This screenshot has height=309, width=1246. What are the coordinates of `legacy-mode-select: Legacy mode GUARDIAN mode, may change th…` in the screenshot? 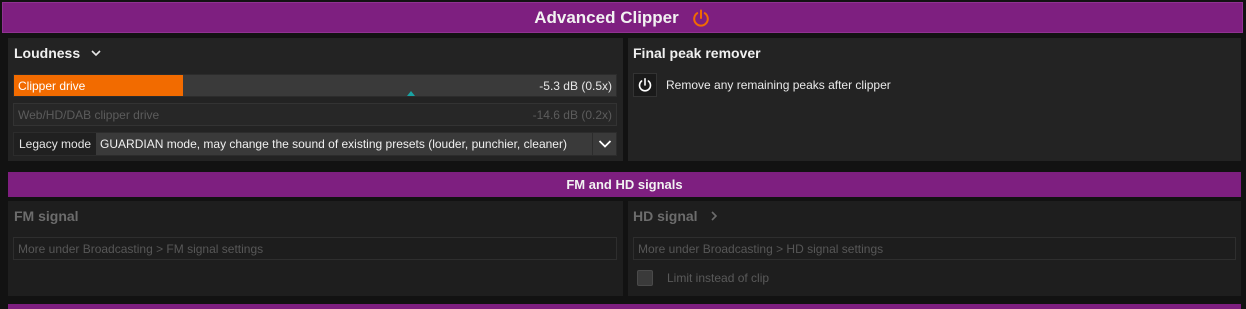 It's located at (315, 144).